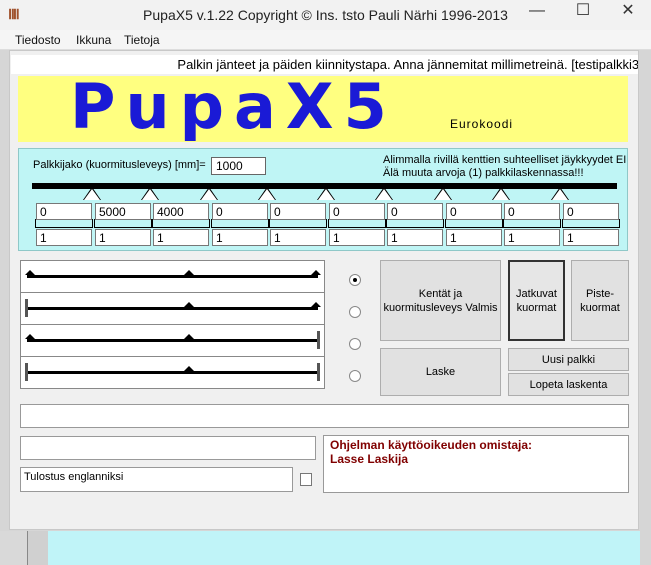 The height and width of the screenshot is (565, 651). I want to click on status-field, so click(324, 416).